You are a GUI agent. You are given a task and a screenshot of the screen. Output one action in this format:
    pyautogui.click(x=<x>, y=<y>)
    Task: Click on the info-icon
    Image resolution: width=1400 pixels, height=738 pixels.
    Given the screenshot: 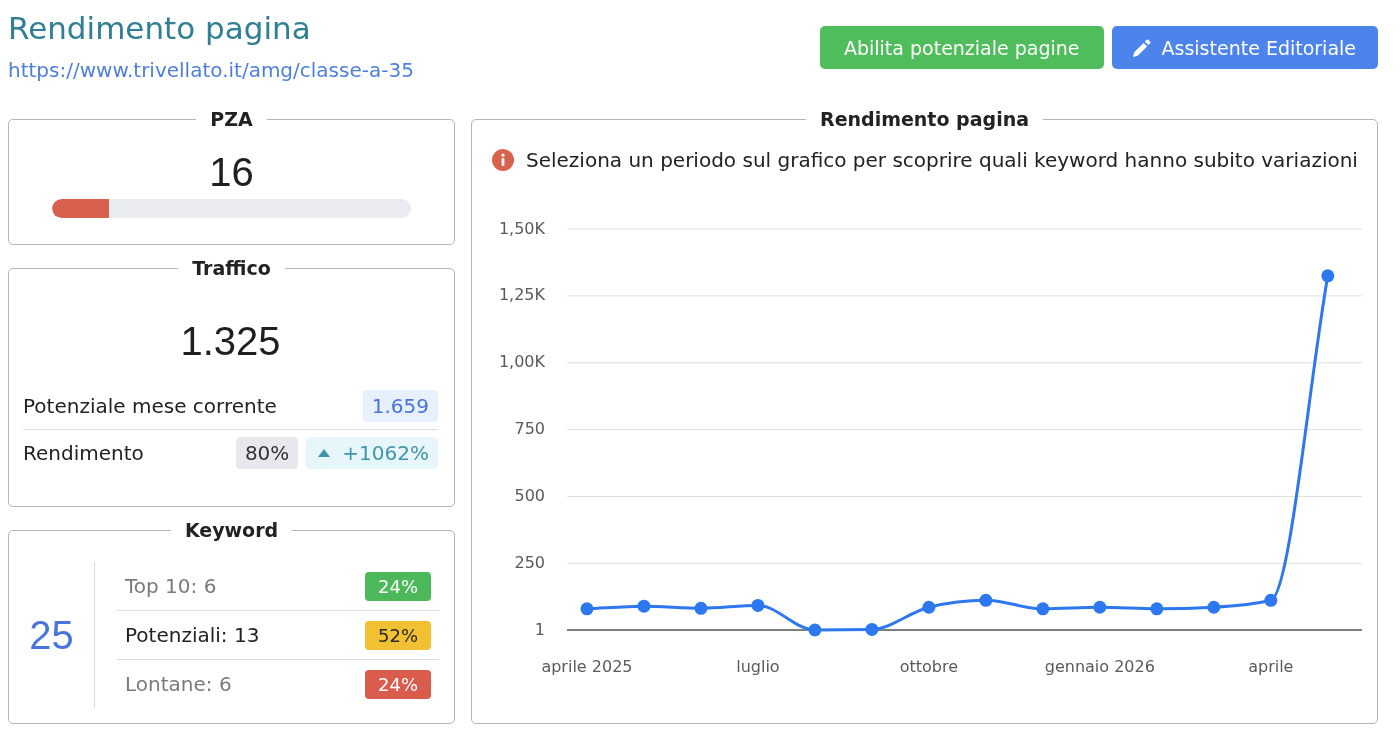 What is the action you would take?
    pyautogui.click(x=503, y=160)
    